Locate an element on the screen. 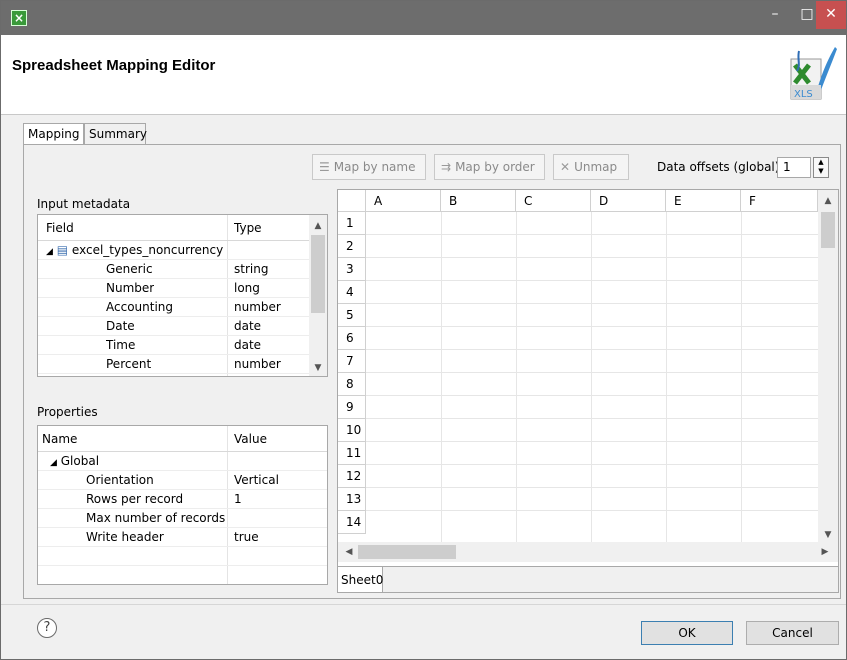 This screenshot has height=660, width=847. field-type: date is located at coordinates (248, 345).